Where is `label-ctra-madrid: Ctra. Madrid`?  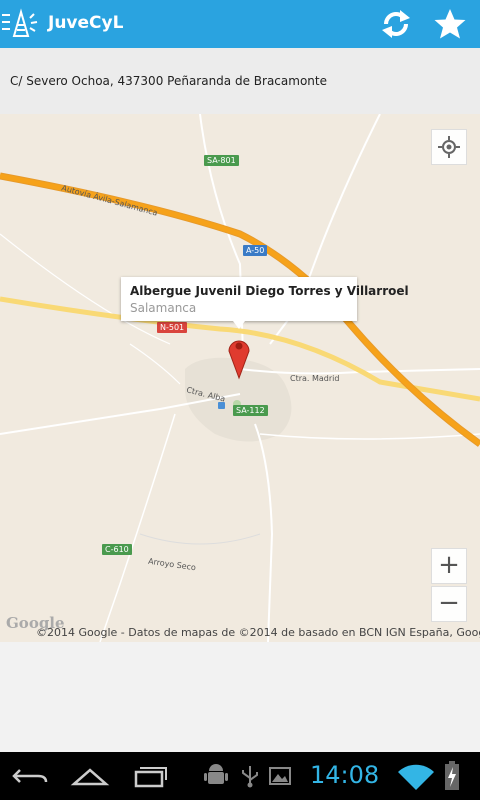
label-ctra-madrid: Ctra. Madrid is located at coordinates (315, 378).